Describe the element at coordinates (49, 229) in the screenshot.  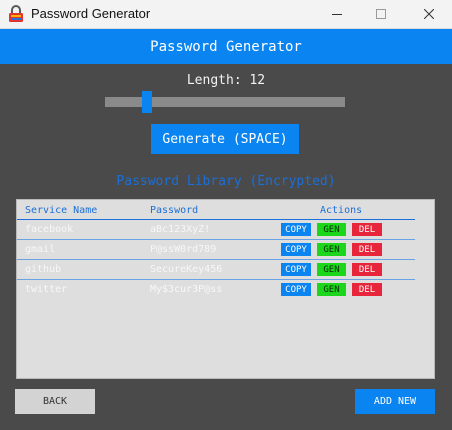
I see `service-name: facebook` at that location.